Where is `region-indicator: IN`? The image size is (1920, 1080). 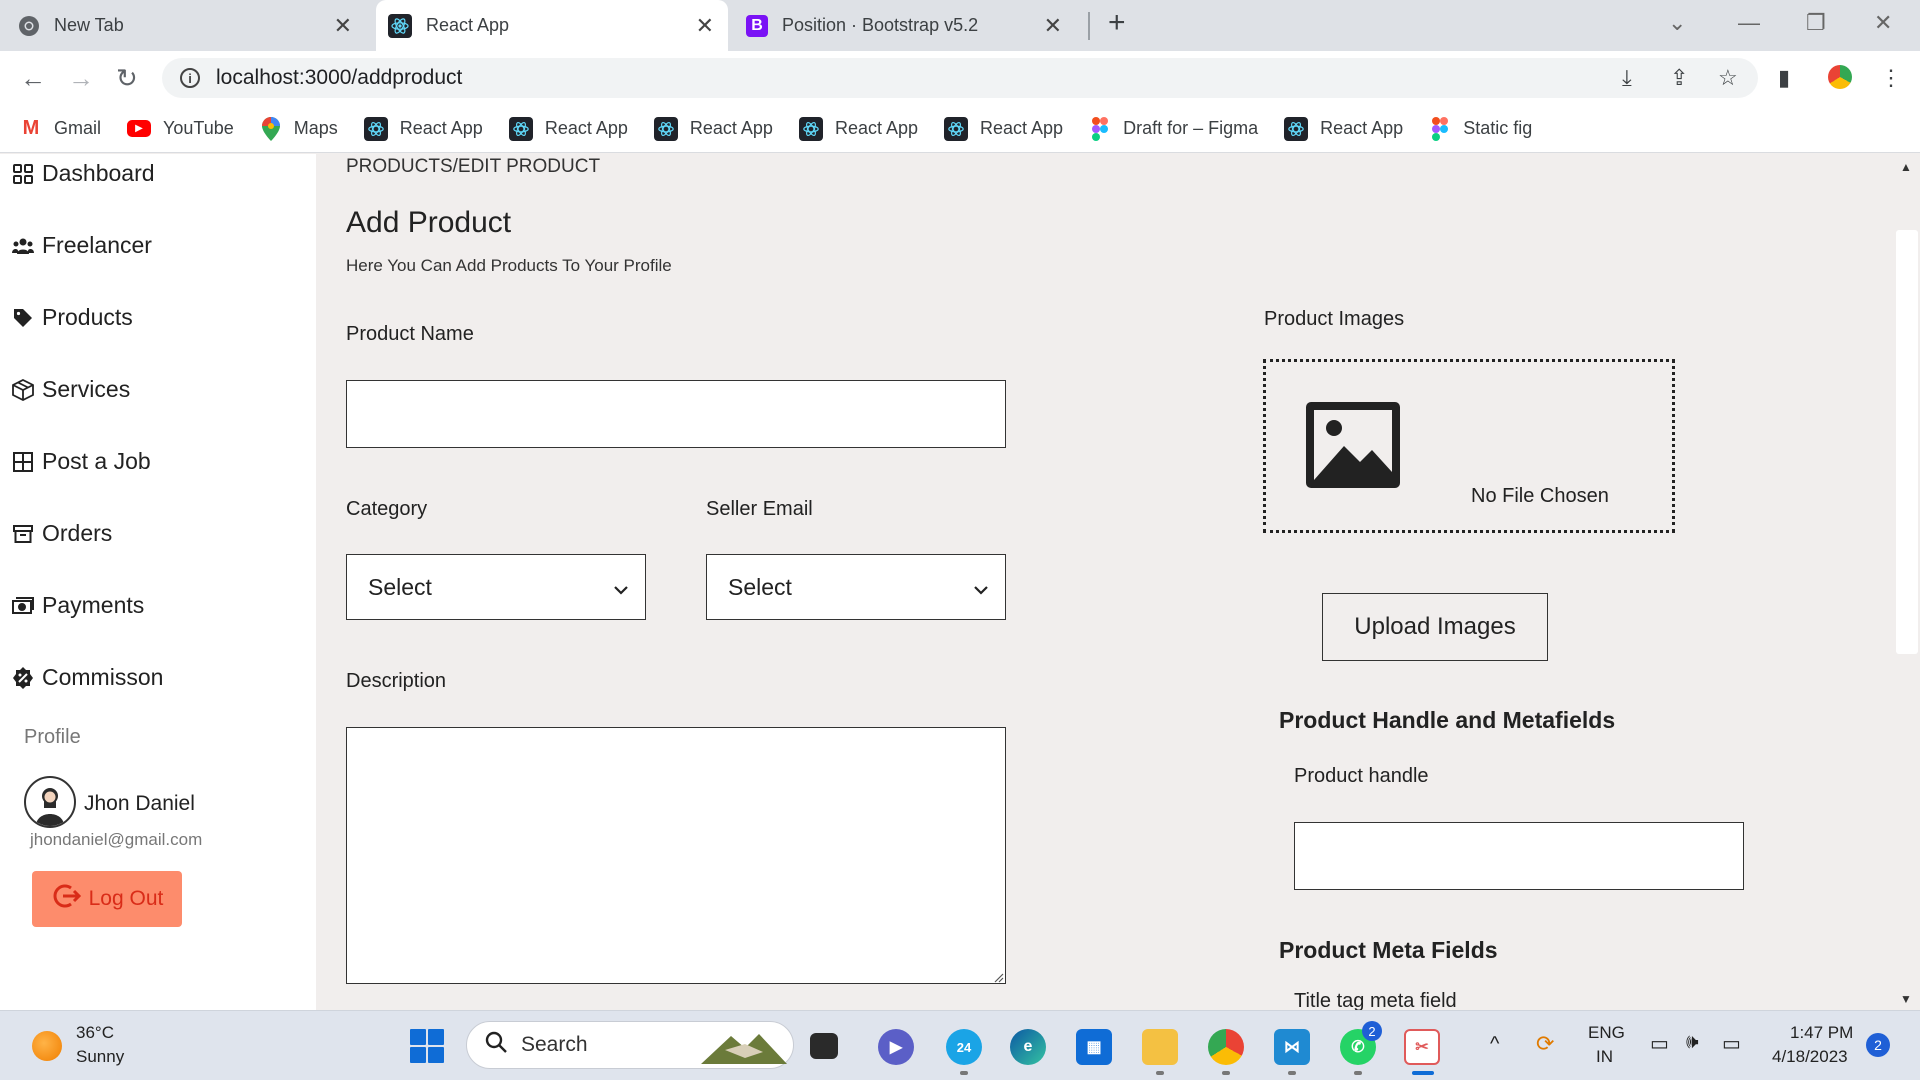
region-indicator: IN is located at coordinates (1604, 1057).